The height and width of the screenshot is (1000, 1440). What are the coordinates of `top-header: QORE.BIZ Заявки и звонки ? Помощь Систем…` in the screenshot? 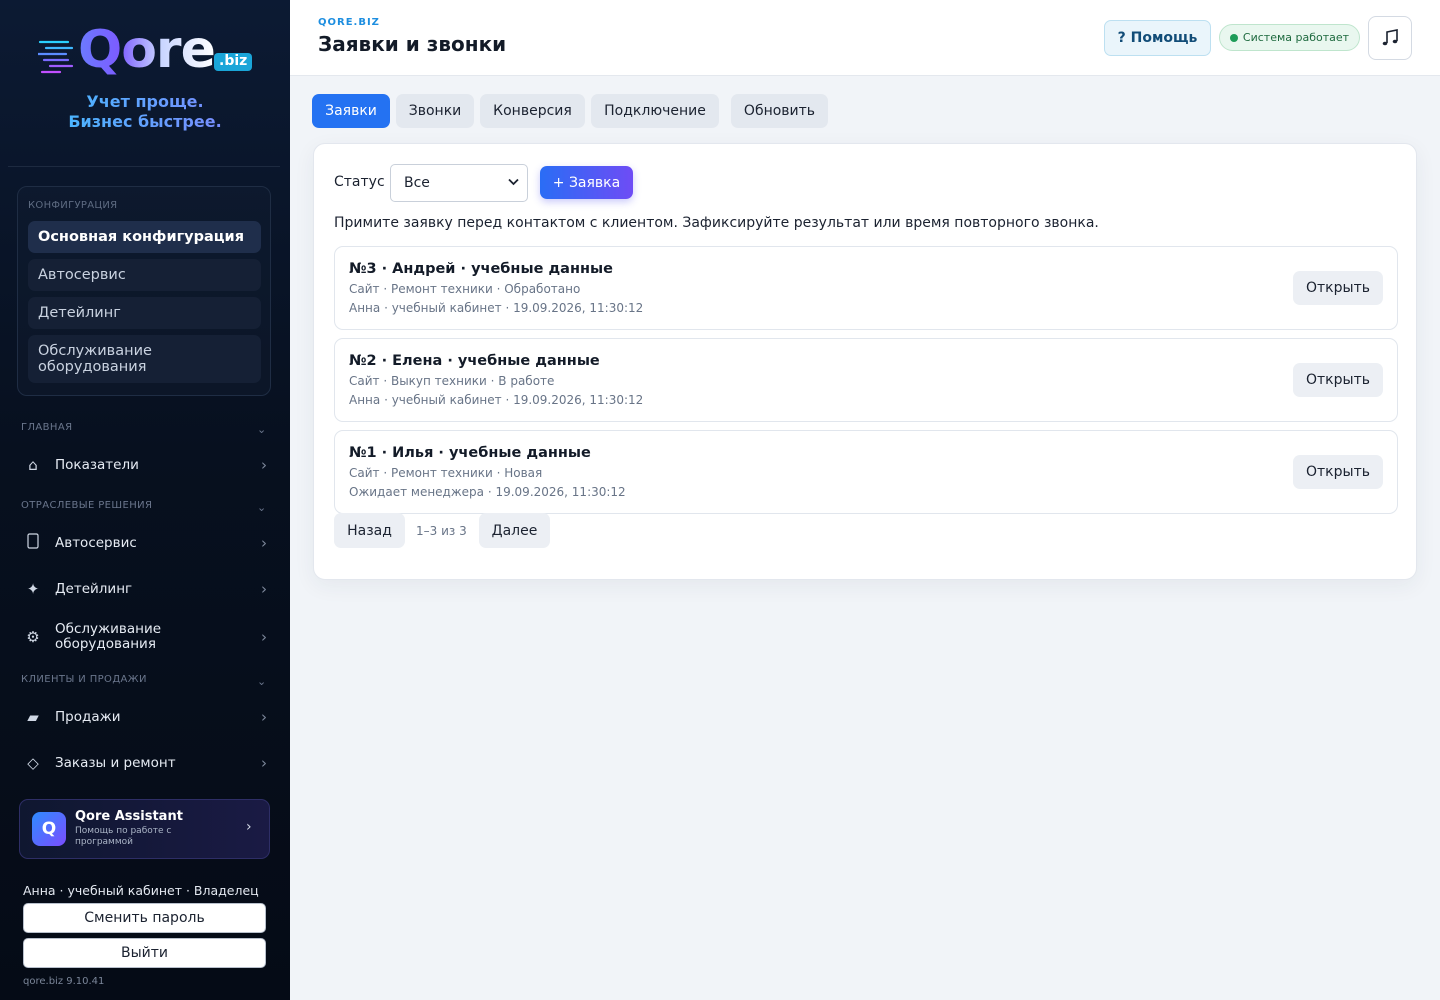 It's located at (865, 38).